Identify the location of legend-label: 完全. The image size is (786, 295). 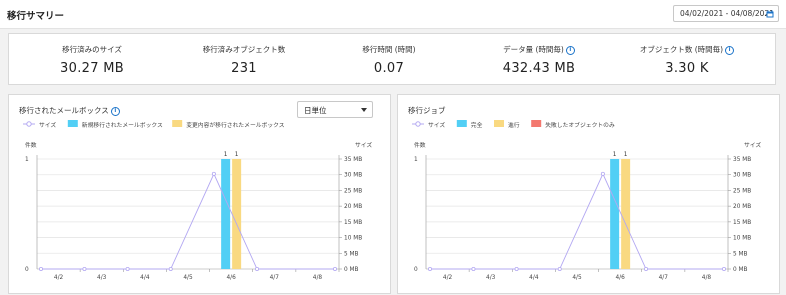
(477, 125).